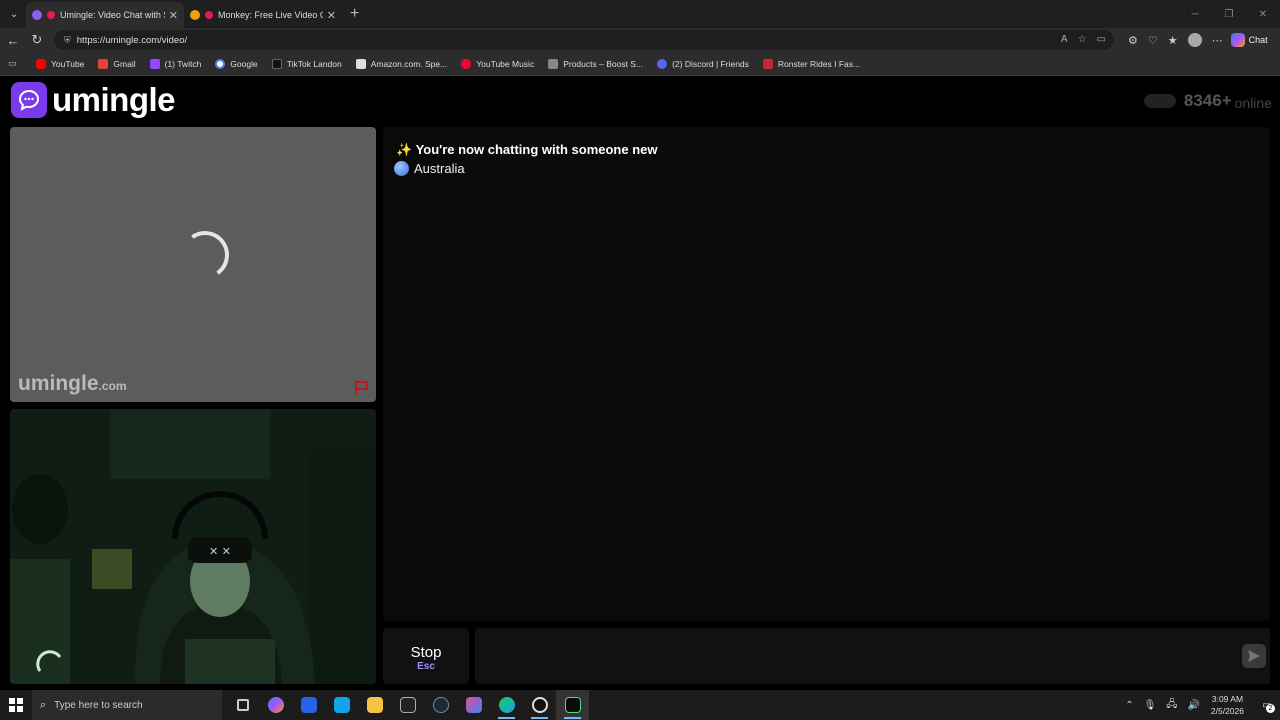  Describe the element at coordinates (1195, 14) in the screenshot. I see `minimize-icon: ─` at that location.